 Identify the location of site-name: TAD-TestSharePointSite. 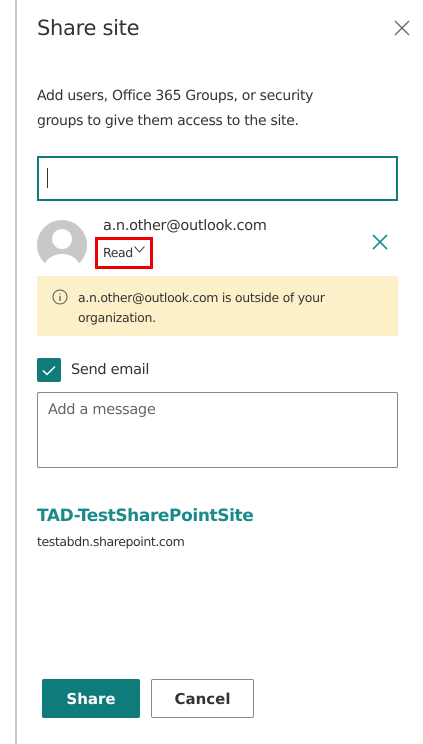
(145, 516).